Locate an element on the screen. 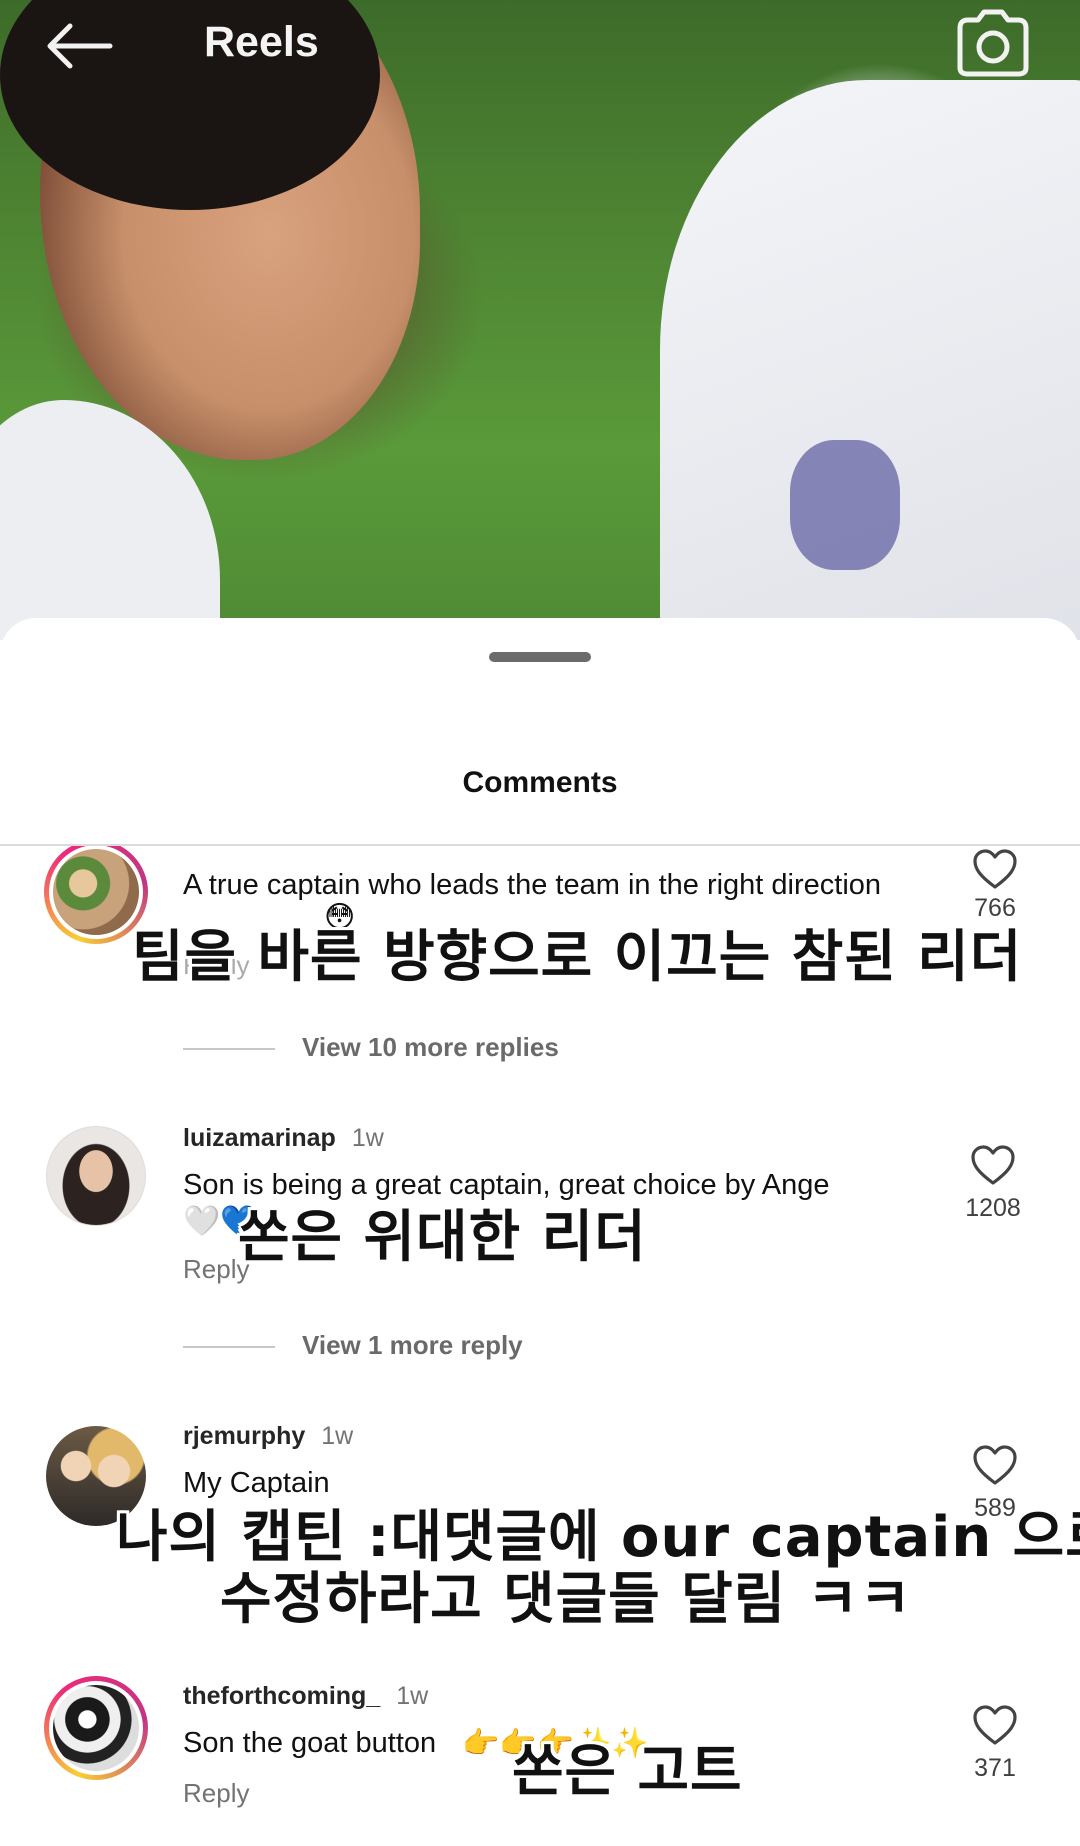 This screenshot has width=1080, height=1846. username: rjemurphy is located at coordinates (244, 1436).